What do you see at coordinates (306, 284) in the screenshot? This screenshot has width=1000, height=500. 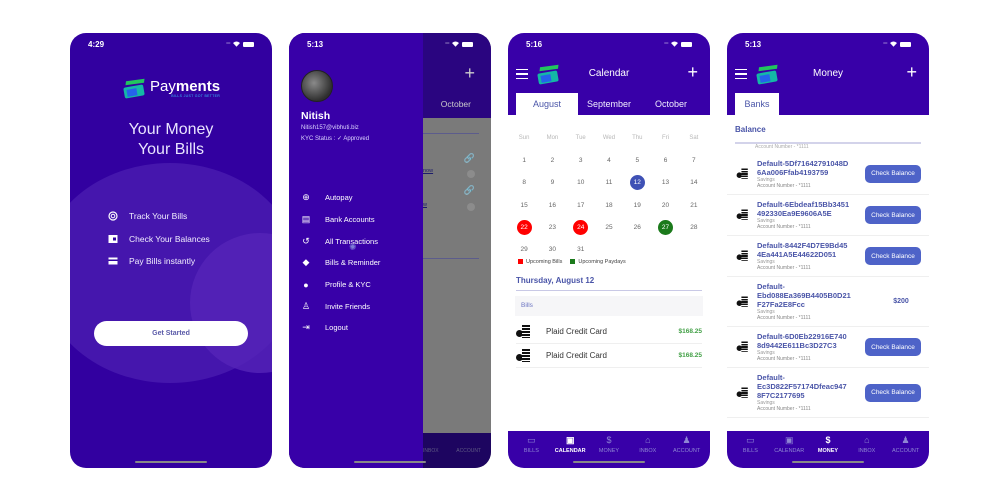 I see `person-icon: ●` at bounding box center [306, 284].